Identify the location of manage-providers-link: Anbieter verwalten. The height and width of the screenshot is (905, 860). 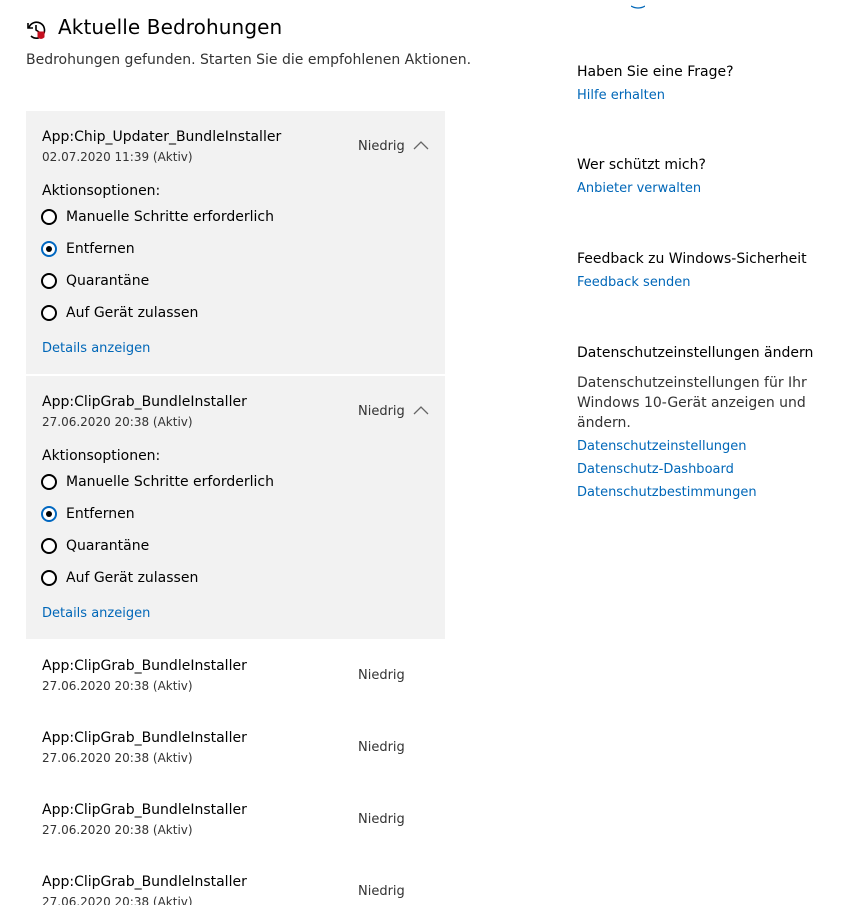
(707, 188).